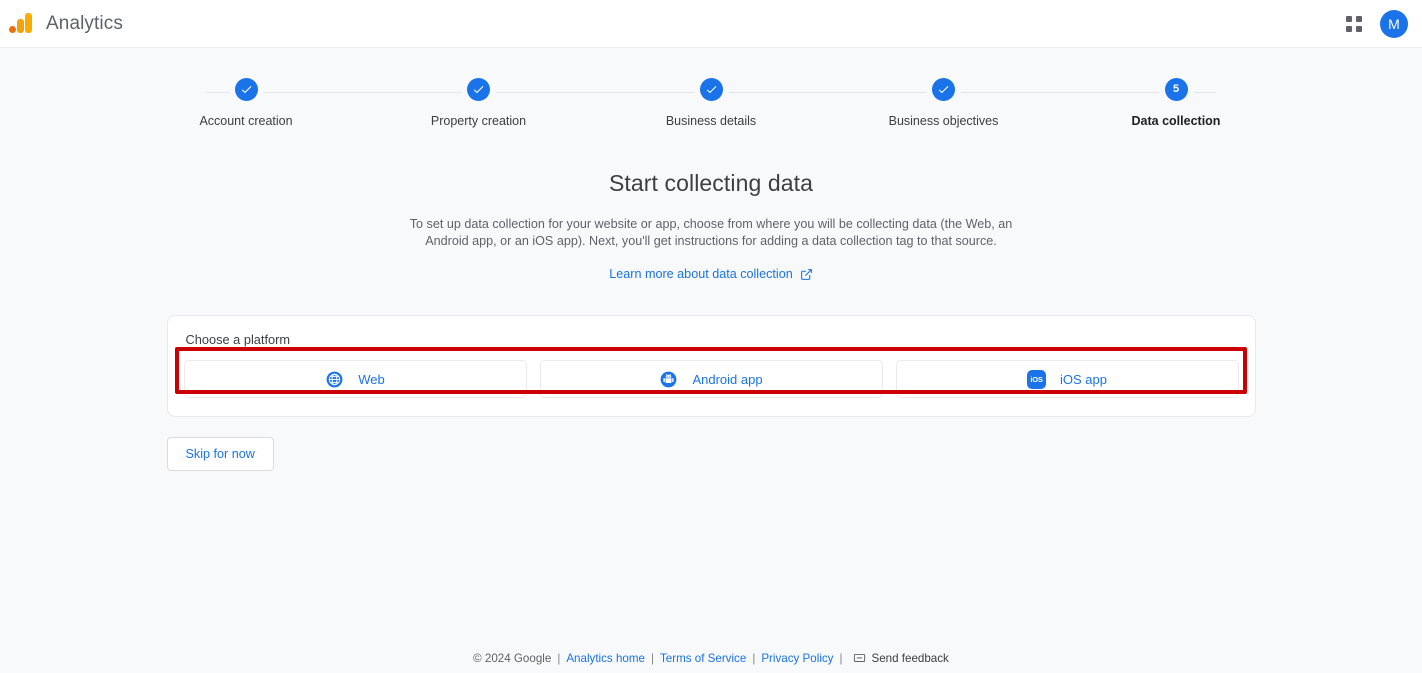 This screenshot has height=673, width=1422. I want to click on ios-badge-icon: iOS, so click(1036, 379).